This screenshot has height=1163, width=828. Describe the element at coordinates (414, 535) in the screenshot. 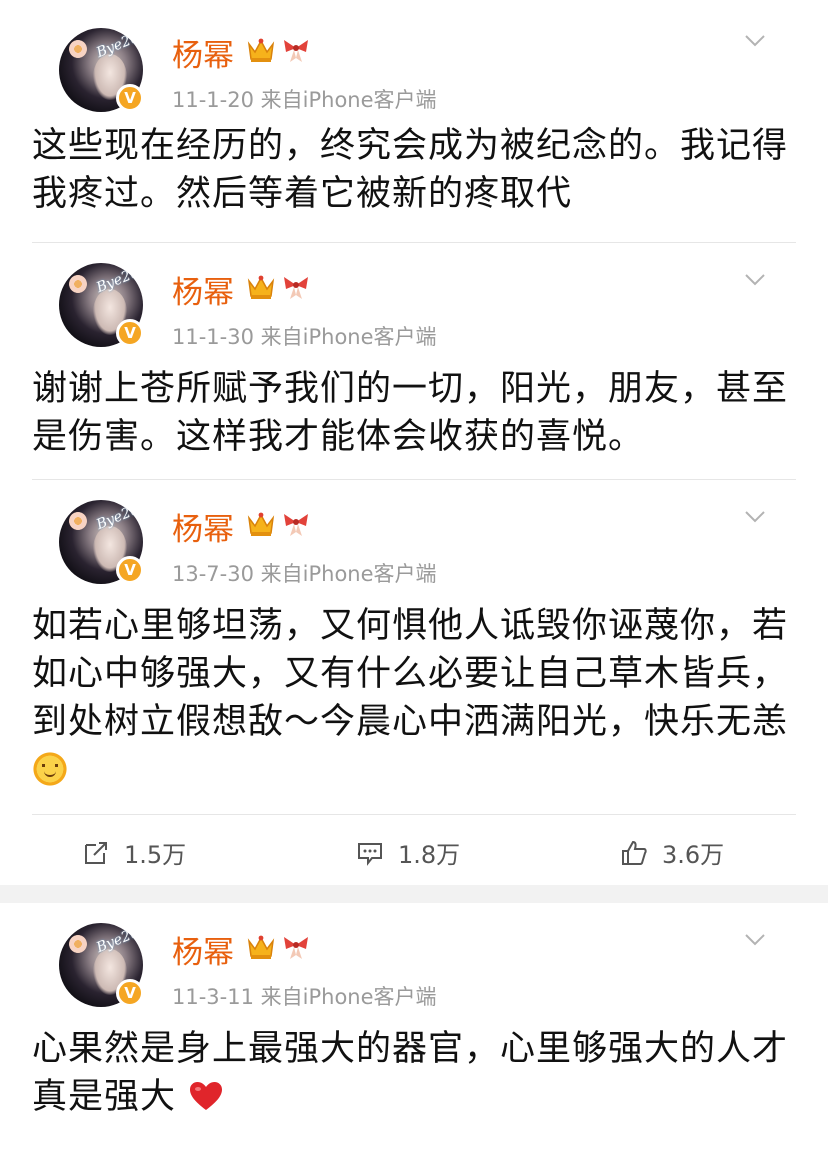

I see `post-header: Bye2020 V 杨幂 13-7-30 来自iPhone客户端` at that location.